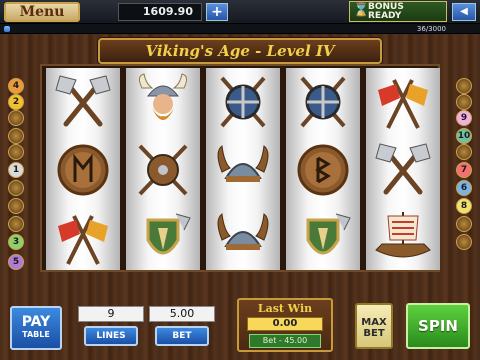  What do you see at coordinates (464, 188) in the screenshot?
I see `right-line-marker-6: 6` at bounding box center [464, 188].